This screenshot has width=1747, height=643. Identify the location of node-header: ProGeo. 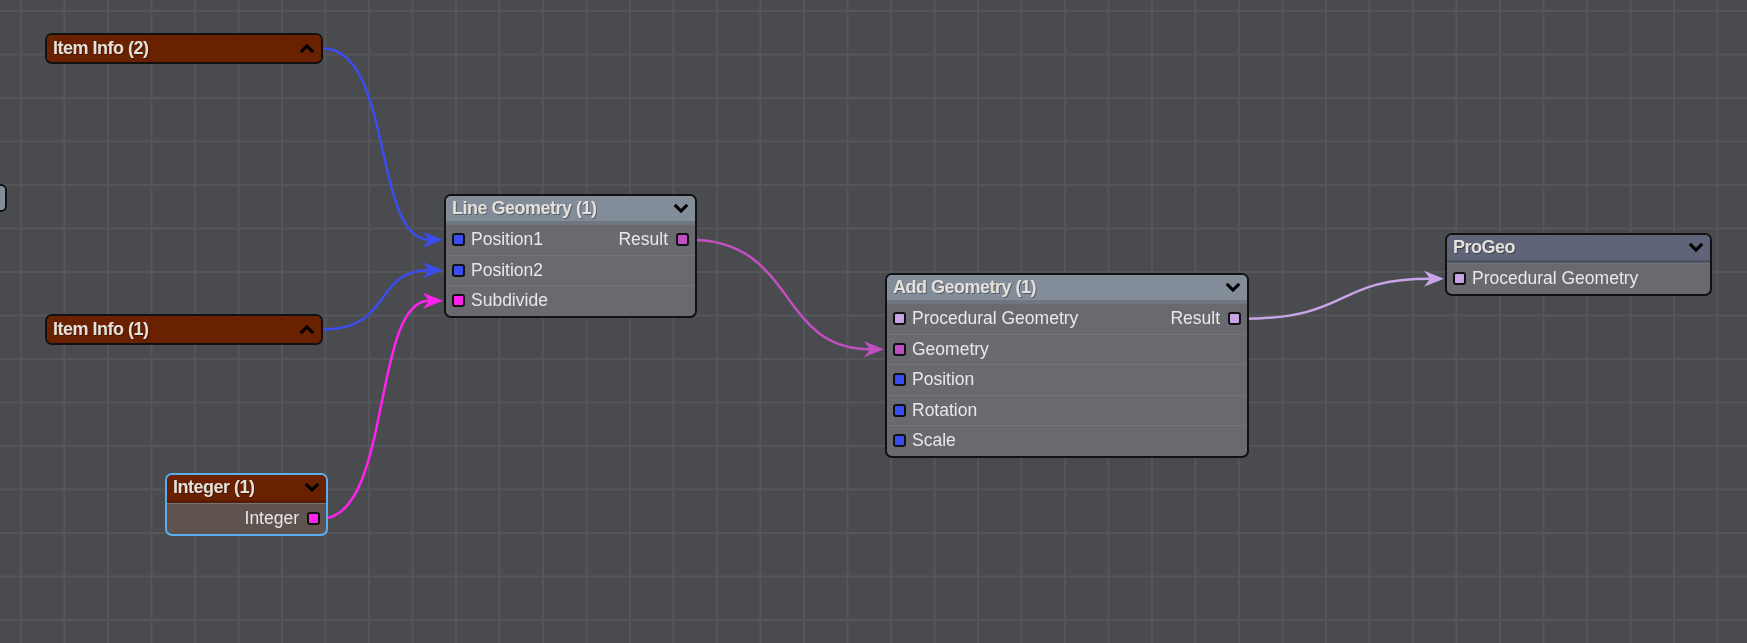
(1578, 249).